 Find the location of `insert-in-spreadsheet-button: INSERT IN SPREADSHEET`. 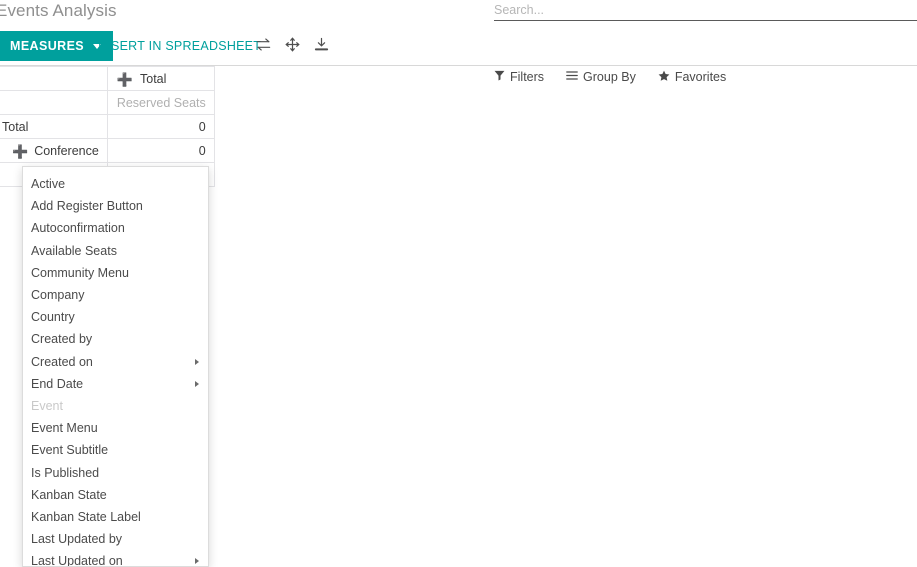

insert-in-spreadsheet-button: INSERT IN SPREADSHEET is located at coordinates (179, 46).